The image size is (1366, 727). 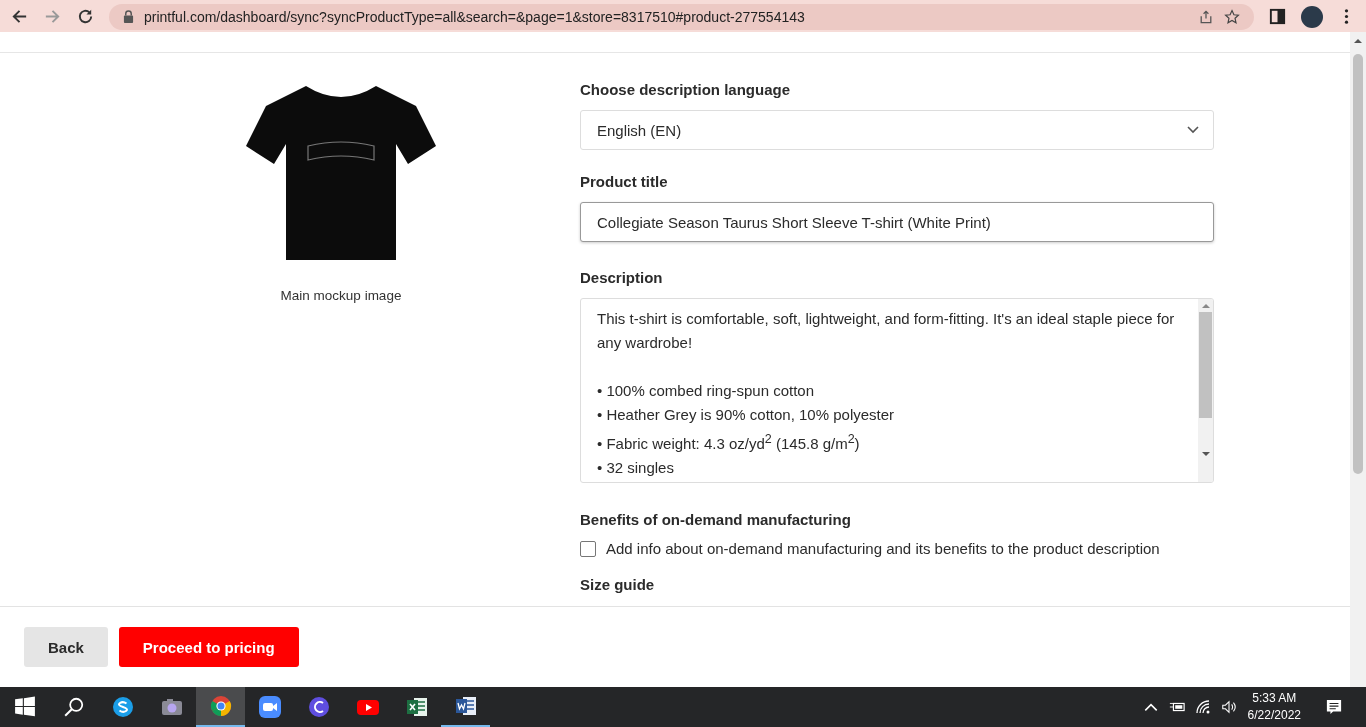 I want to click on description-bullet: • 32 singles, so click(x=635, y=467).